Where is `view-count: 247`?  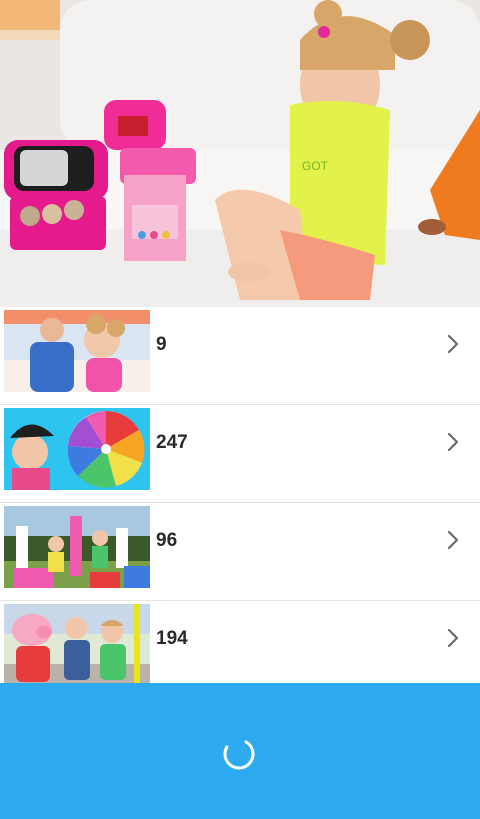
view-count: 247 is located at coordinates (172, 442).